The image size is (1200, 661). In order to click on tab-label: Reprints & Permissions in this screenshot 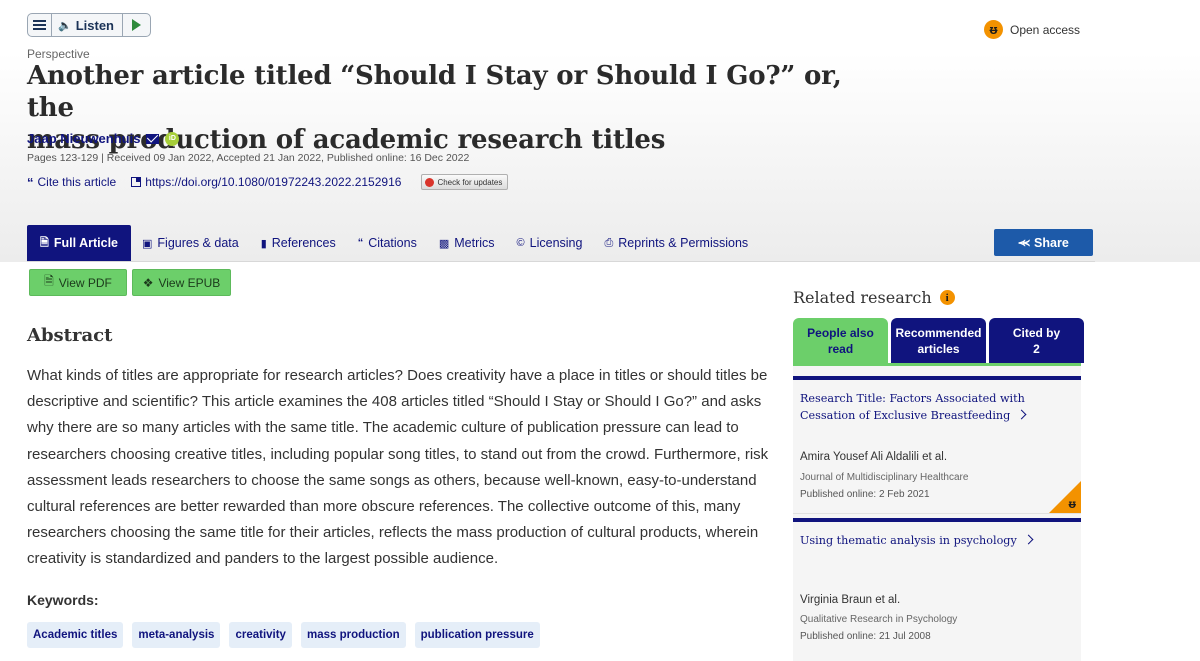, I will do `click(683, 243)`.